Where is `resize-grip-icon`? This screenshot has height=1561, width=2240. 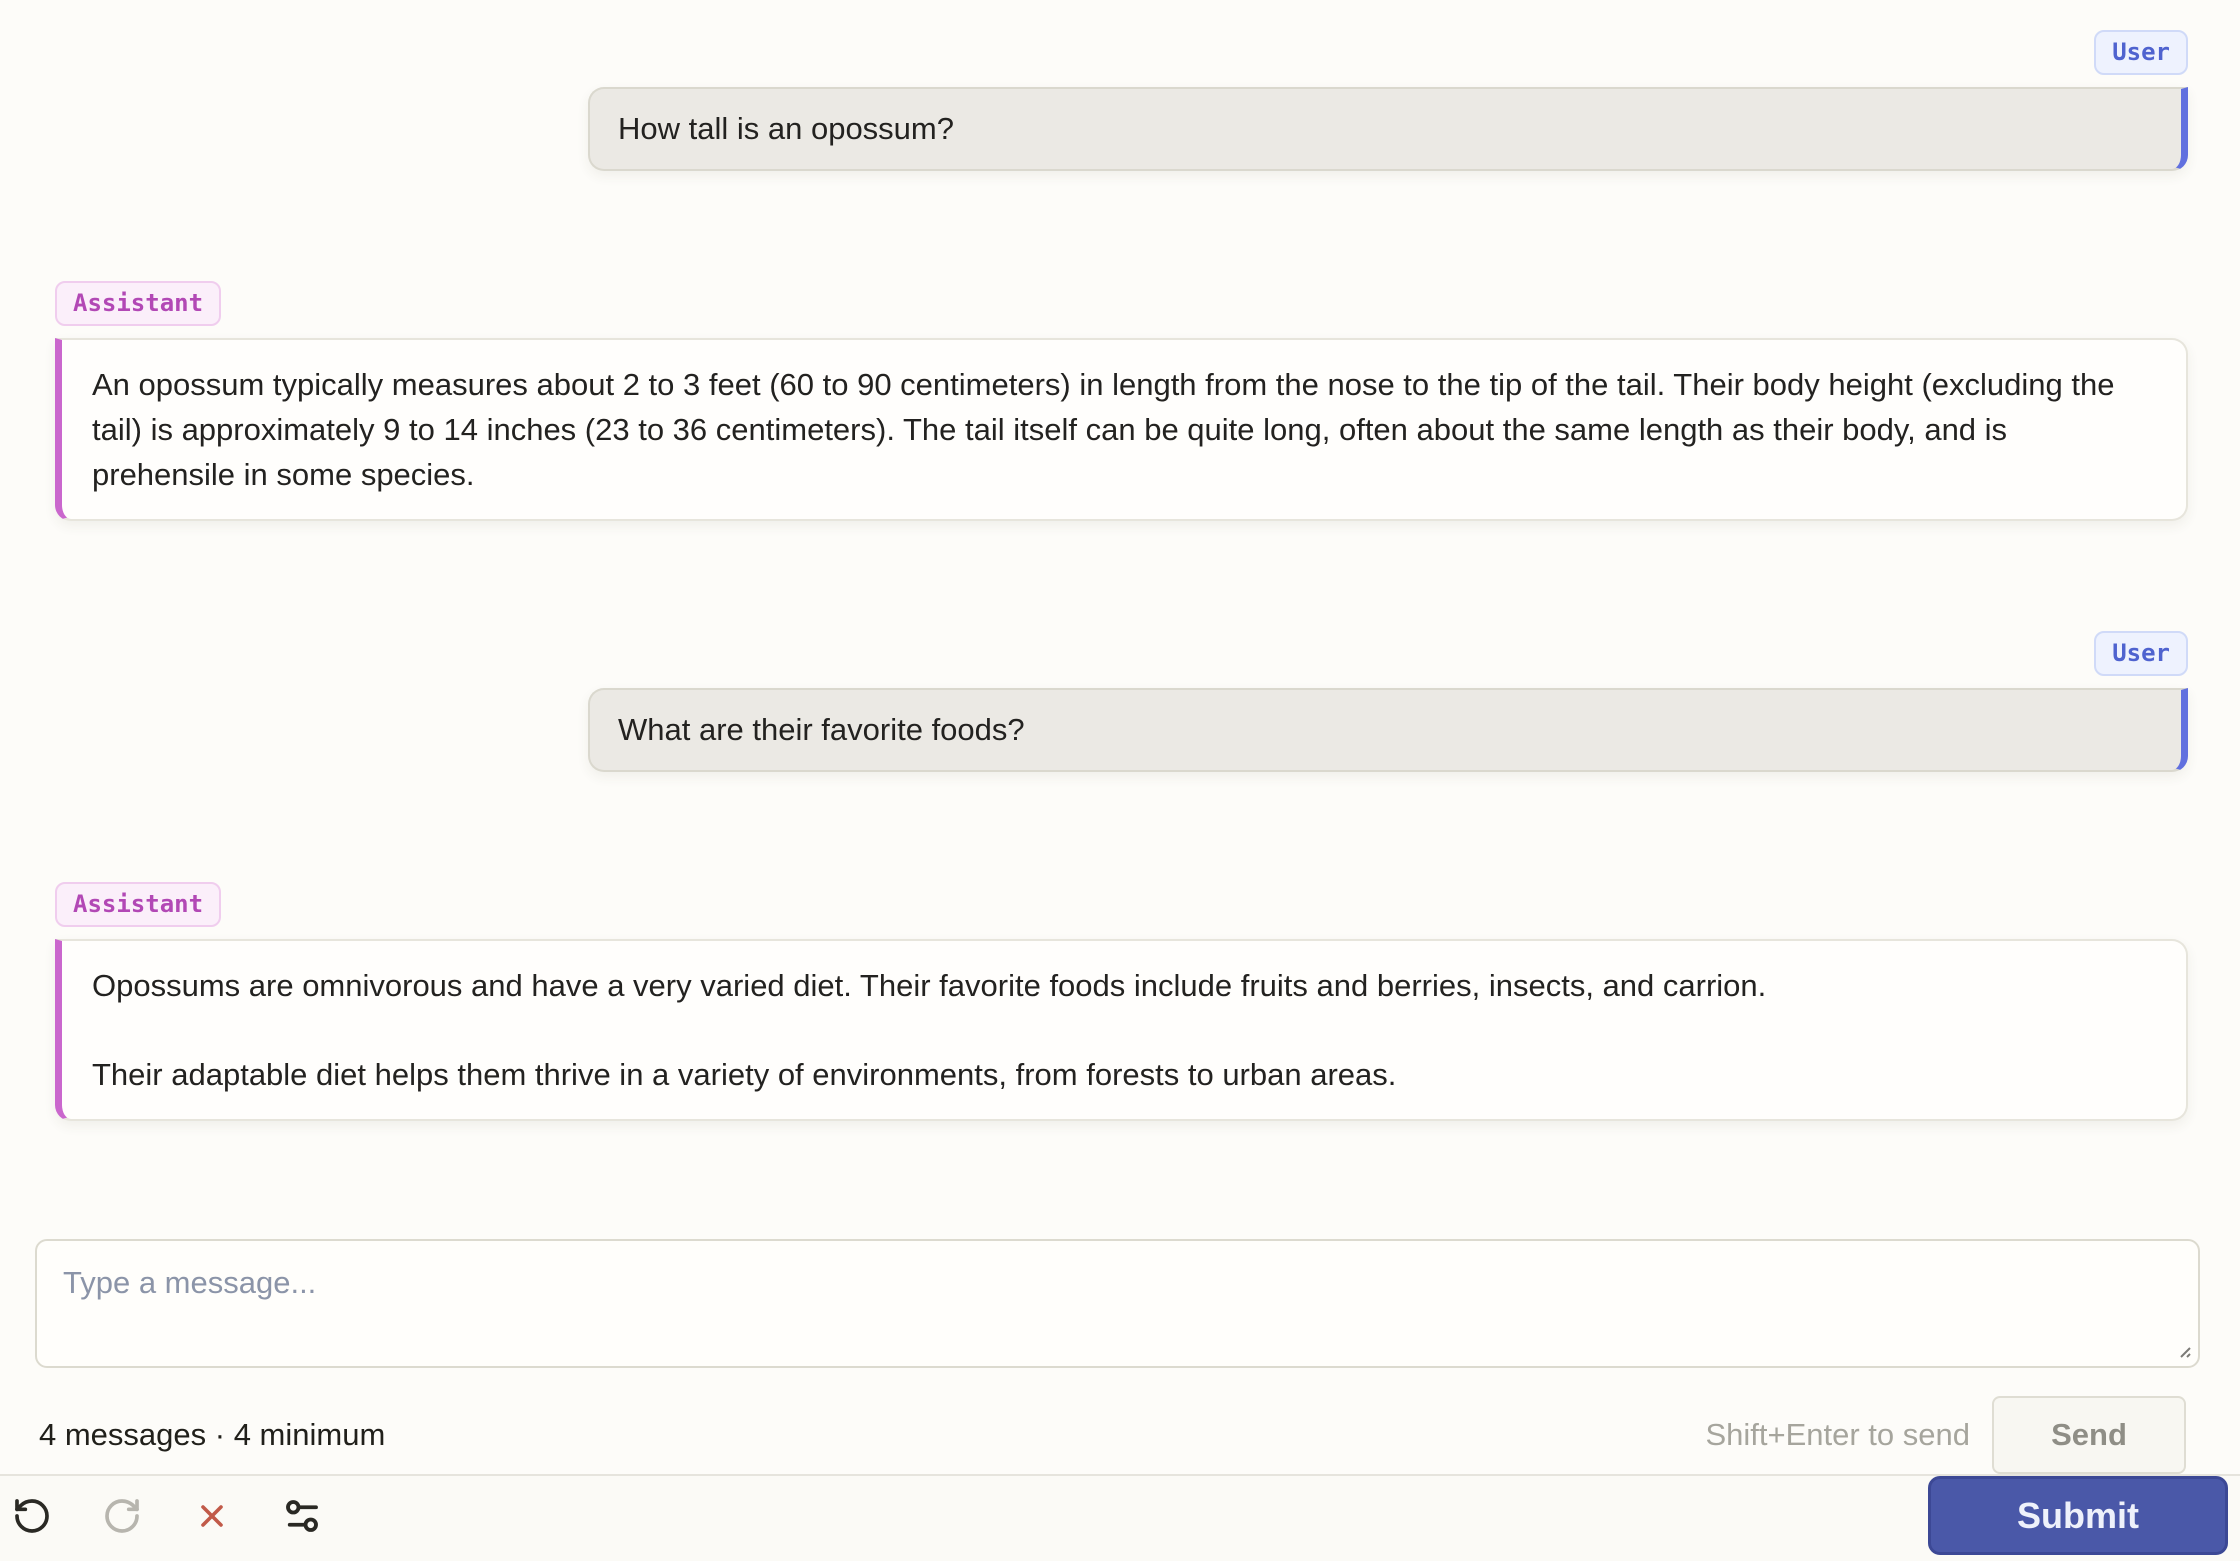 resize-grip-icon is located at coordinates (2182, 1349).